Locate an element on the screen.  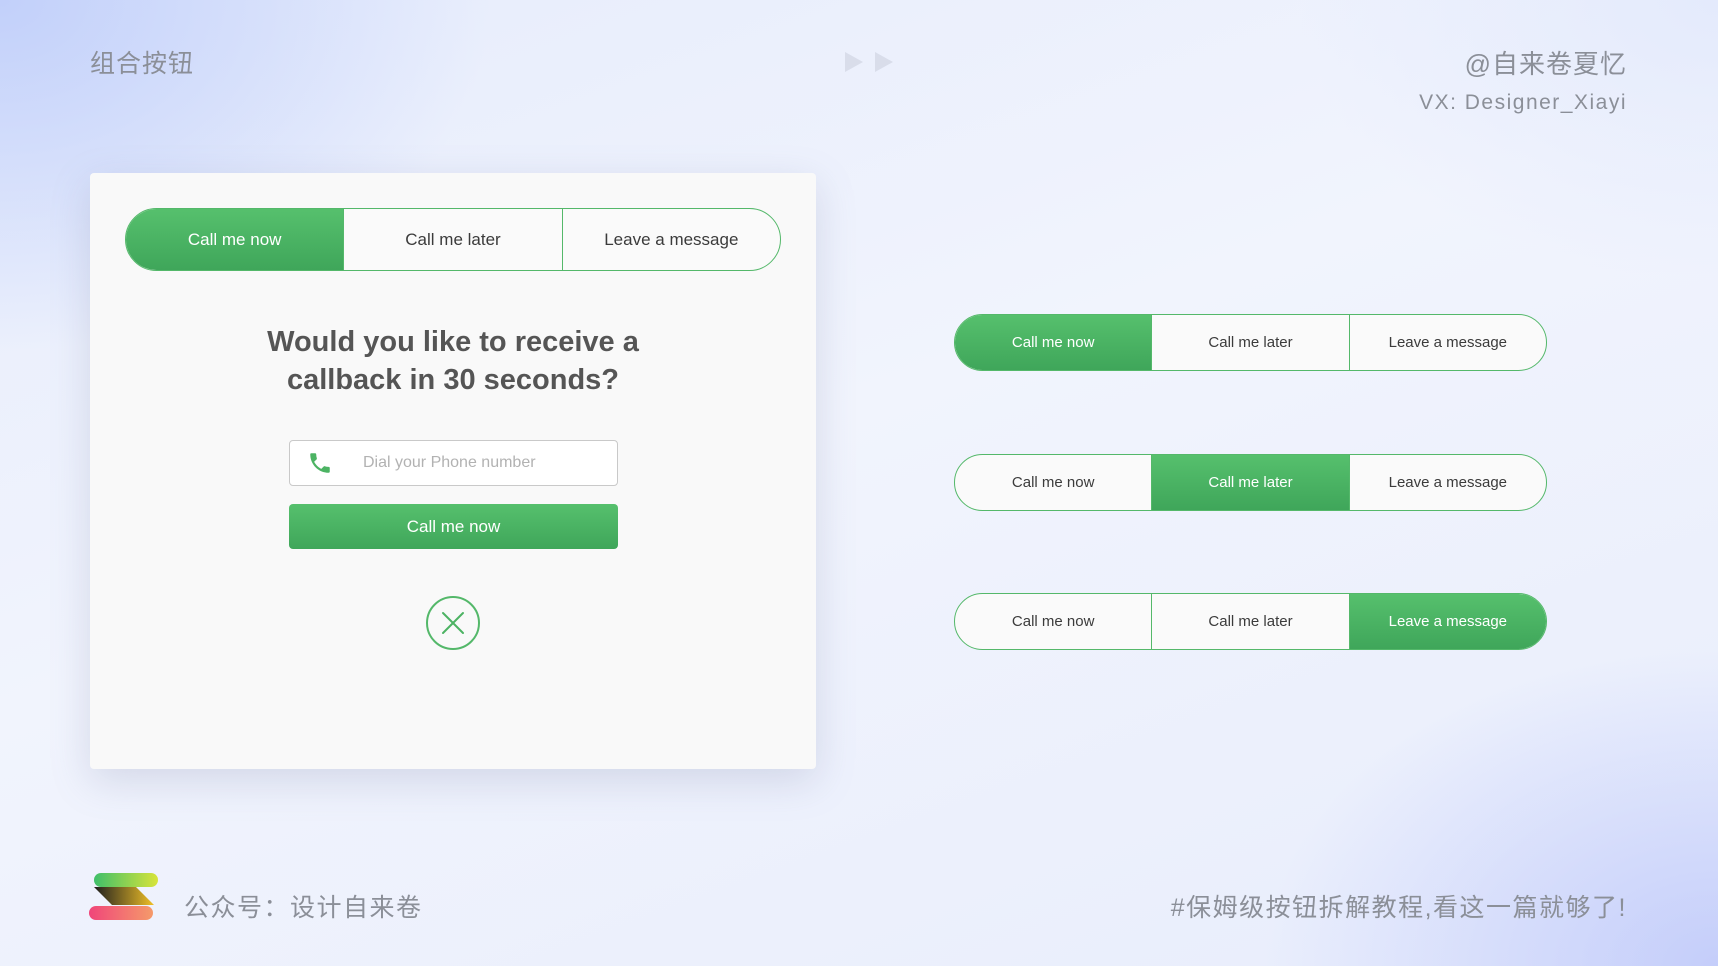
variant-1-call-me-later: Call me later is located at coordinates (1249, 342).